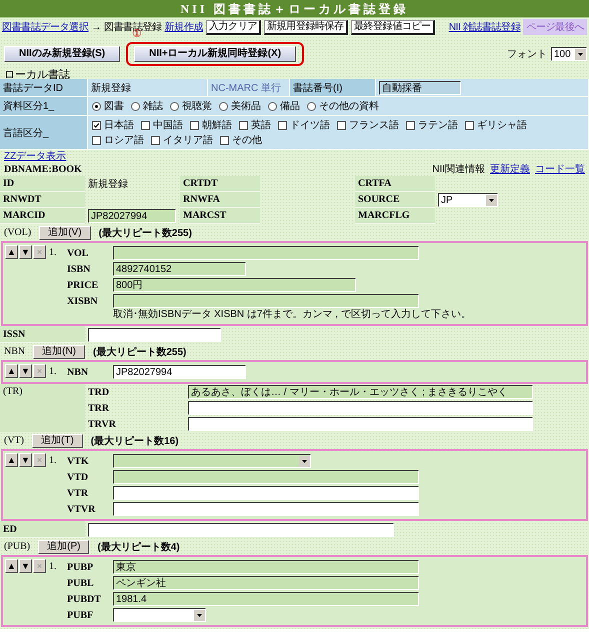  I want to click on field-label: MARCID, so click(42, 216).